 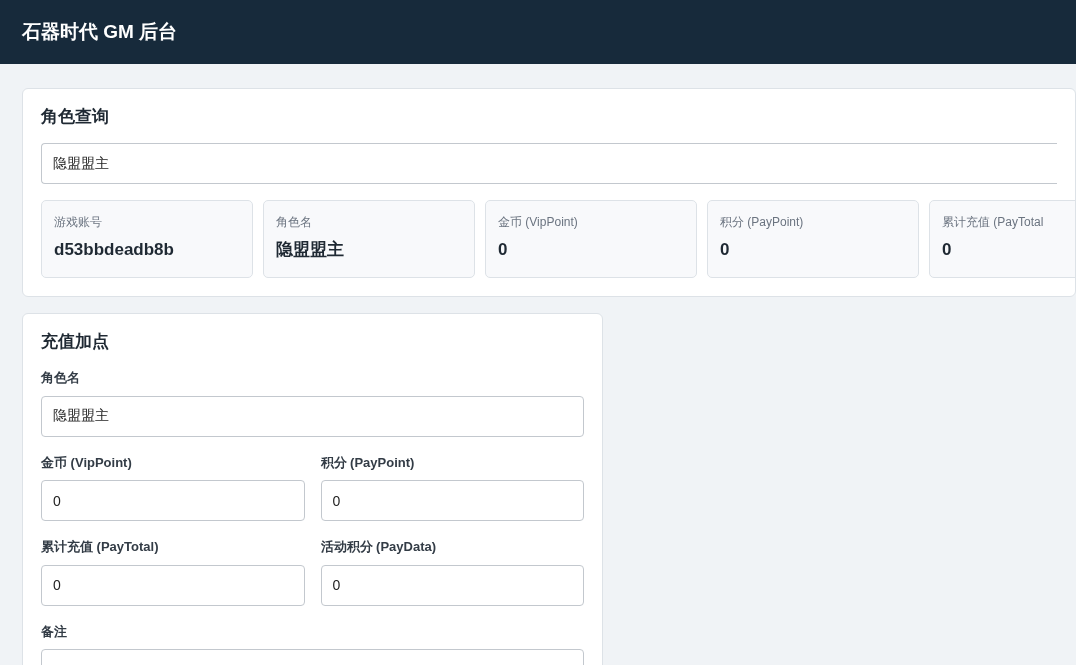 I want to click on stat-value: d53bbdeadb8b, so click(x=114, y=250).